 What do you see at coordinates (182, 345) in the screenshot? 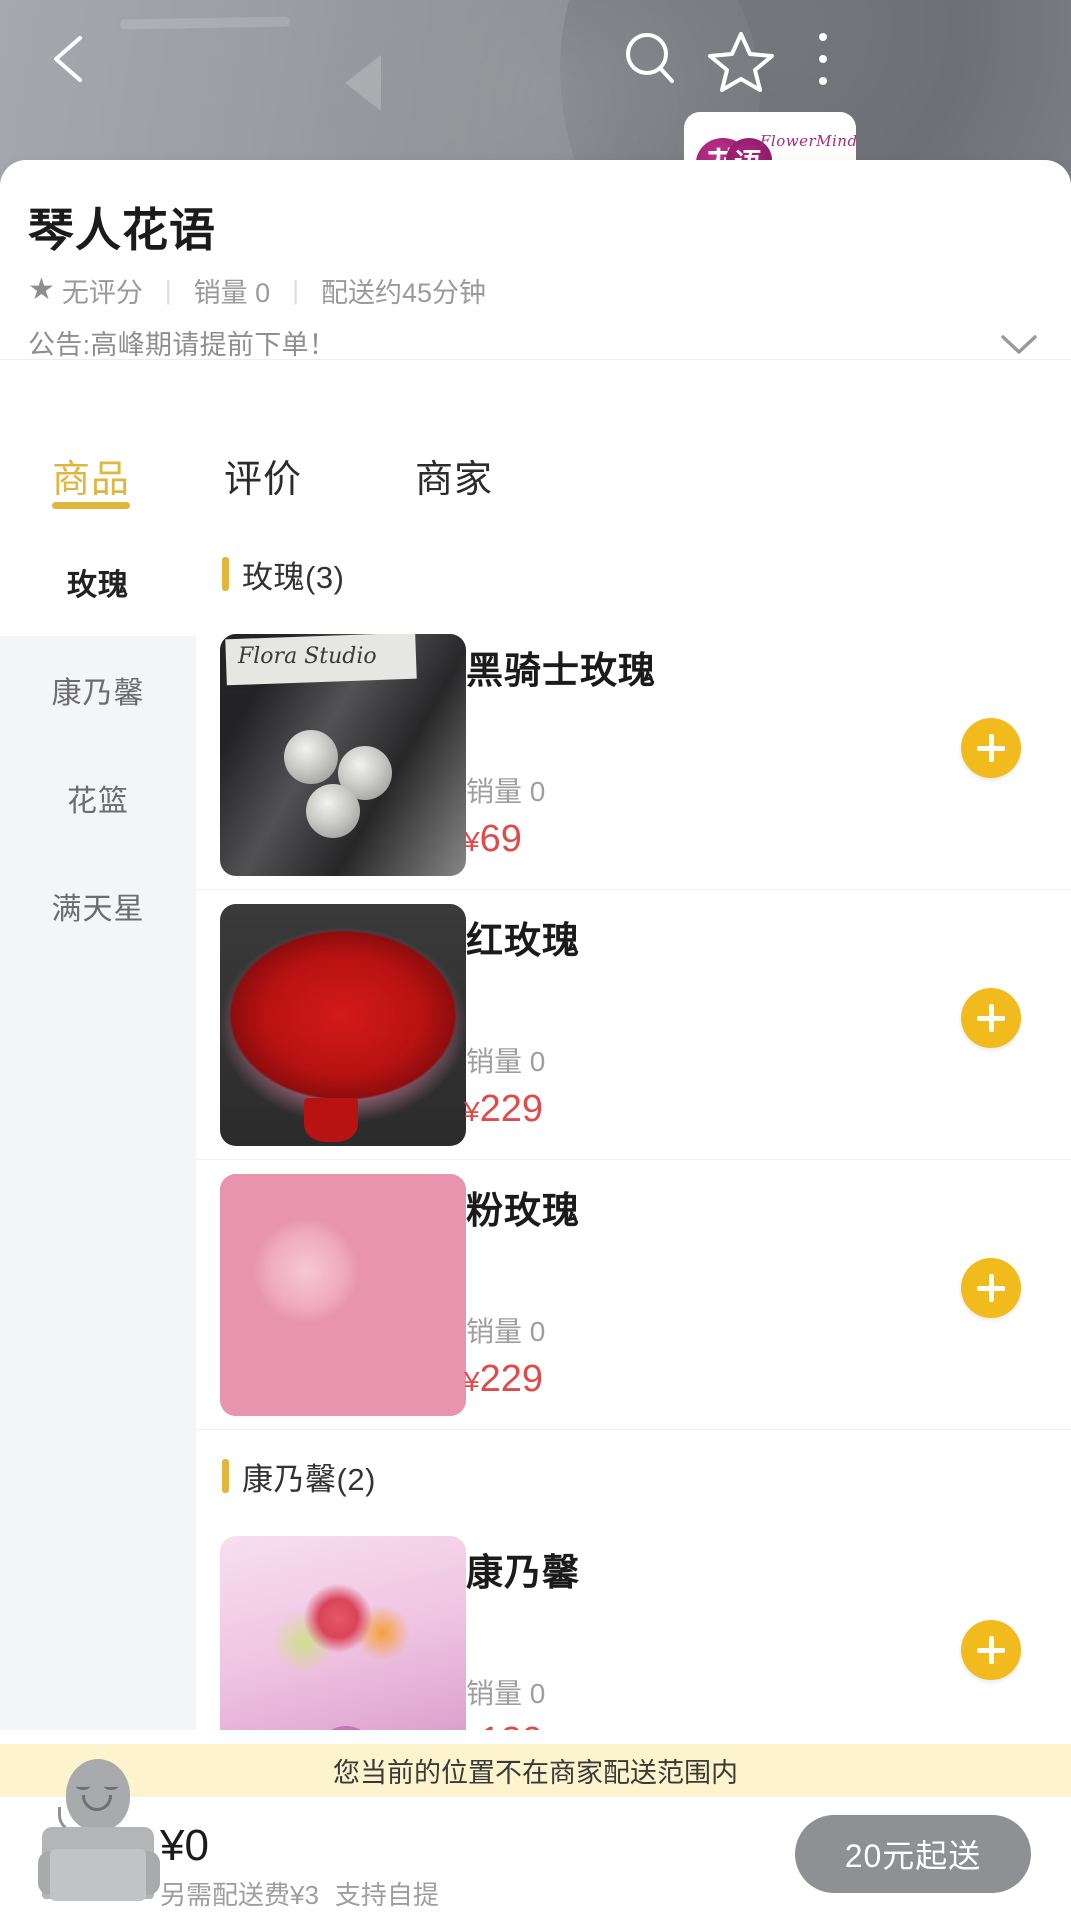
I see `shop-announcement: 公告:高峰期请提前下单！` at bounding box center [182, 345].